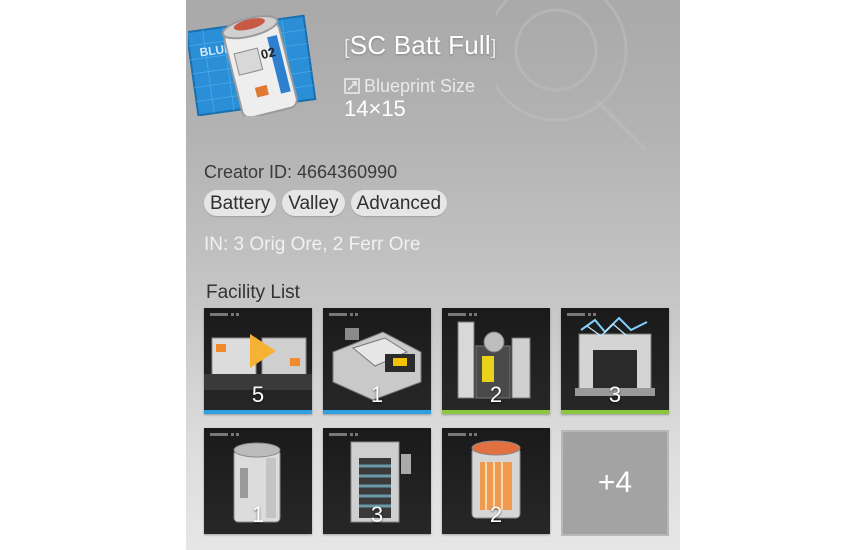 The image size is (865, 550). Describe the element at coordinates (420, 85) in the screenshot. I see `blueprint-size-label: Blueprint Size` at that location.